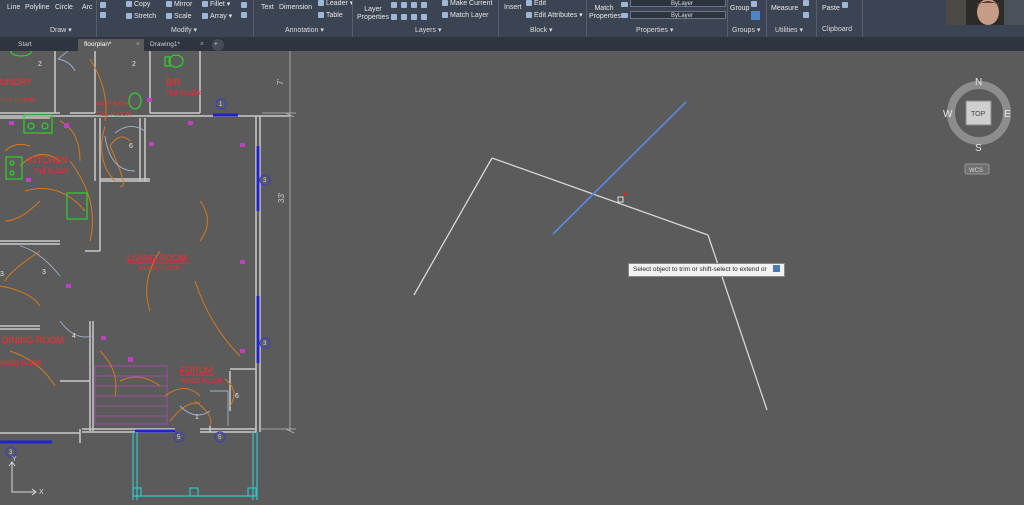 The height and width of the screenshot is (505, 1024). I want to click on fillet-tool: Fillet ▾, so click(216, 5).